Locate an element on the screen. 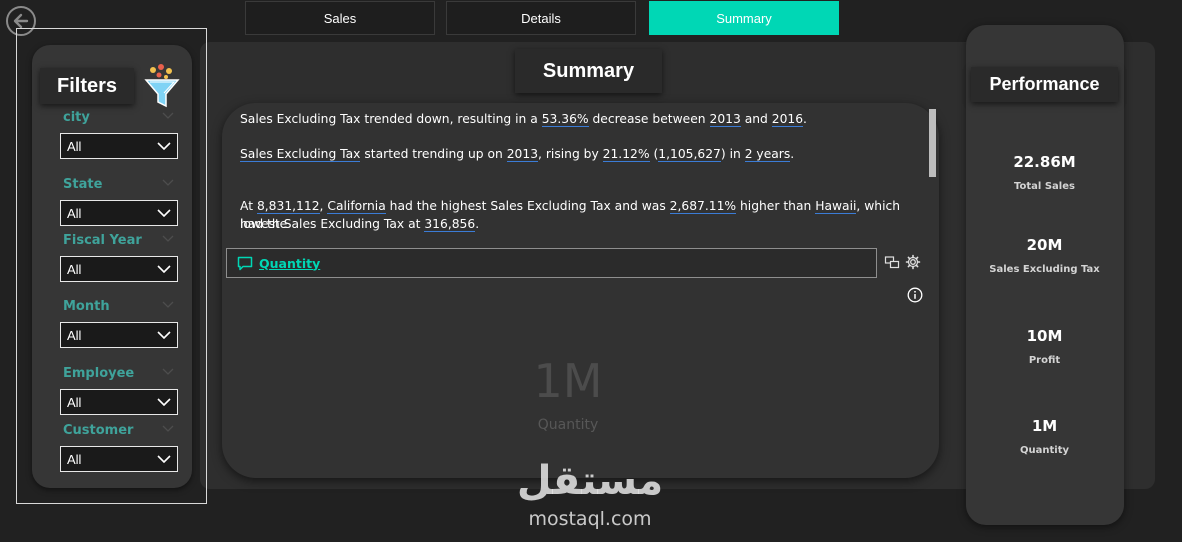 The width and height of the screenshot is (1182, 542). kpi-profit-label: Profit is located at coordinates (1044, 360).